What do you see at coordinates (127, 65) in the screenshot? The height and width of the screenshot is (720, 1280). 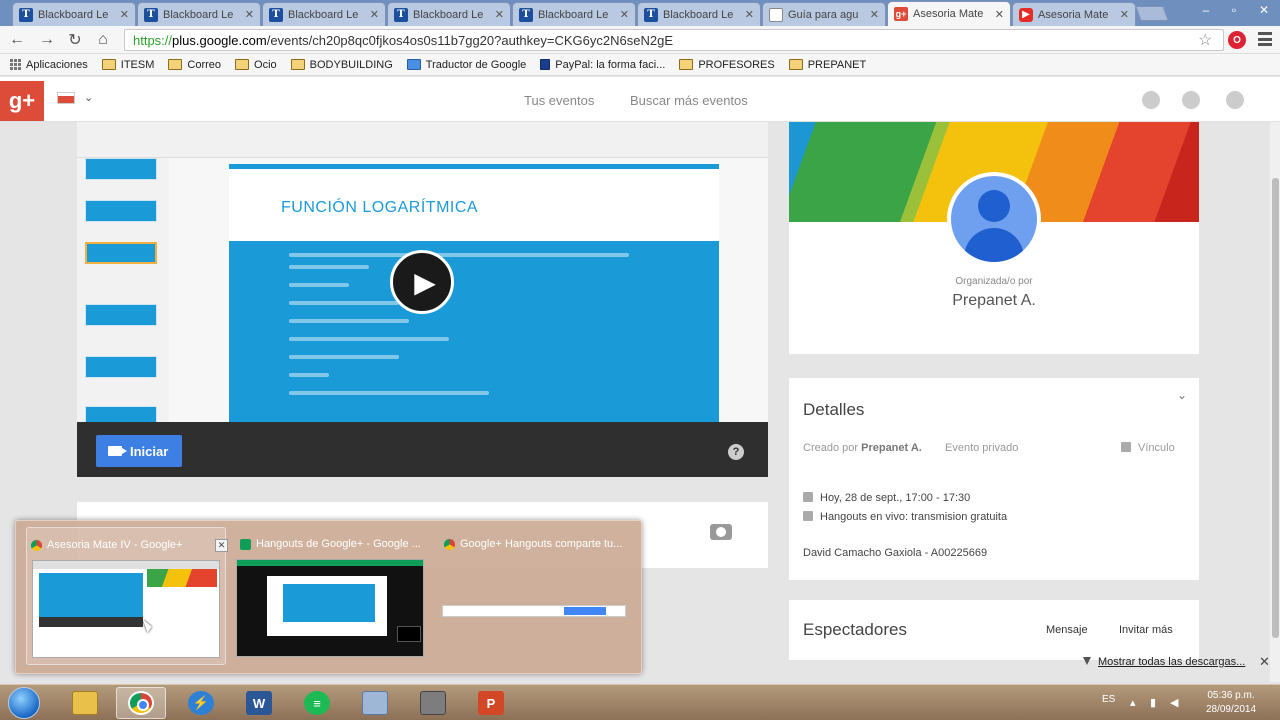 I see `bookmark-itesm: ITESM` at bounding box center [127, 65].